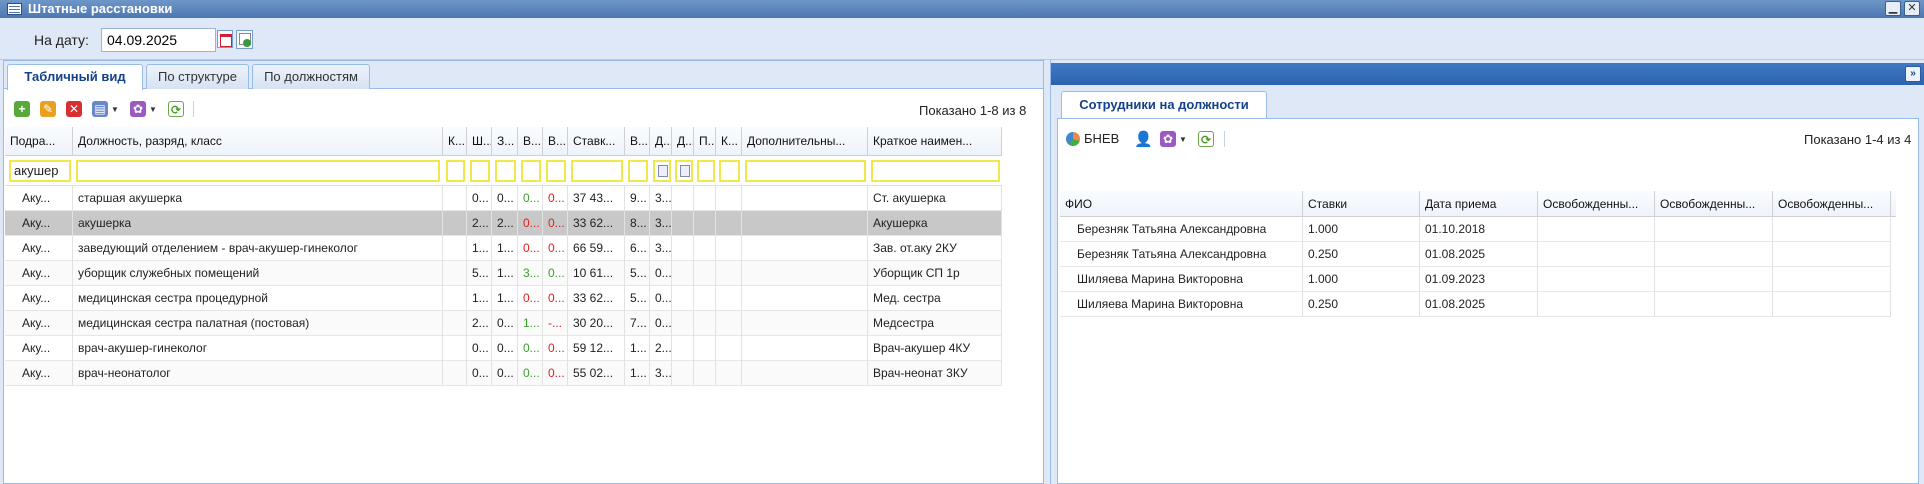 This screenshot has width=1924, height=484. What do you see at coordinates (225, 39) in the screenshot?
I see `calendar-icon` at bounding box center [225, 39].